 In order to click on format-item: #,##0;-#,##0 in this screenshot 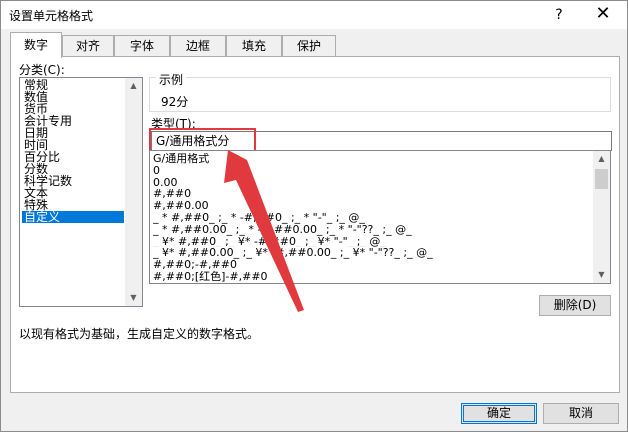, I will do `click(371, 265)`.